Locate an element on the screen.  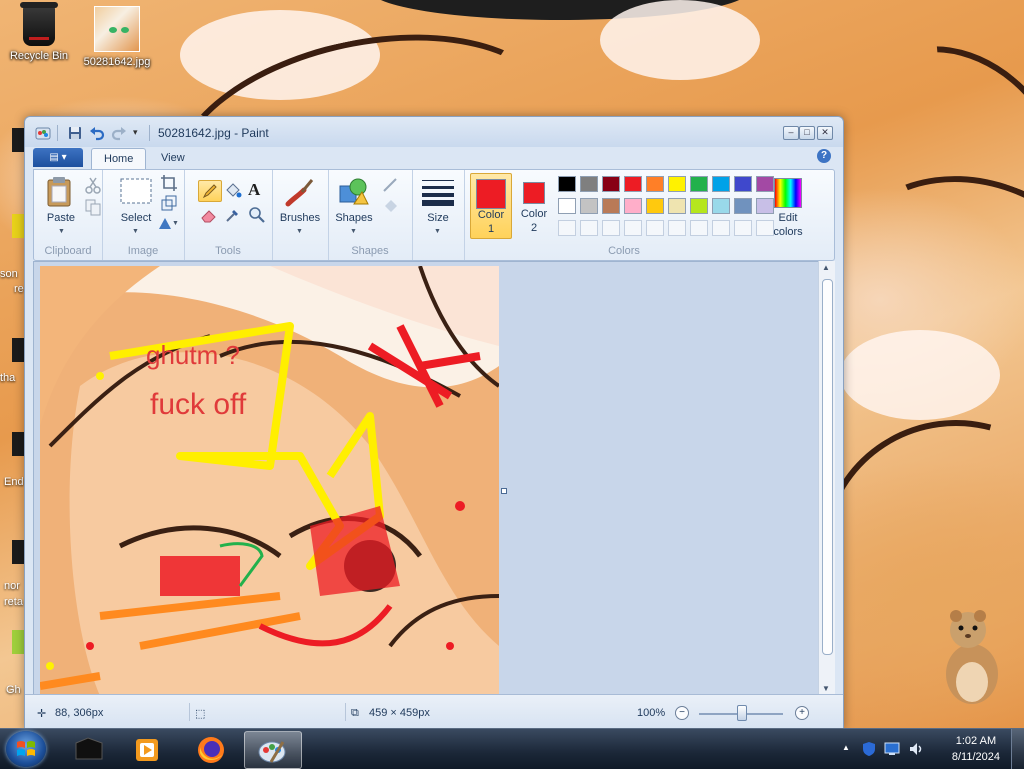
network-icon is located at coordinates (892, 749).